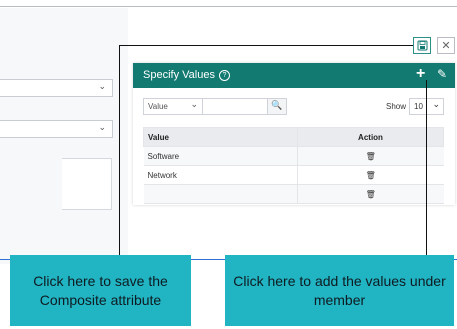 The image size is (457, 329). I want to click on search-icon: 🔍, so click(277, 106).